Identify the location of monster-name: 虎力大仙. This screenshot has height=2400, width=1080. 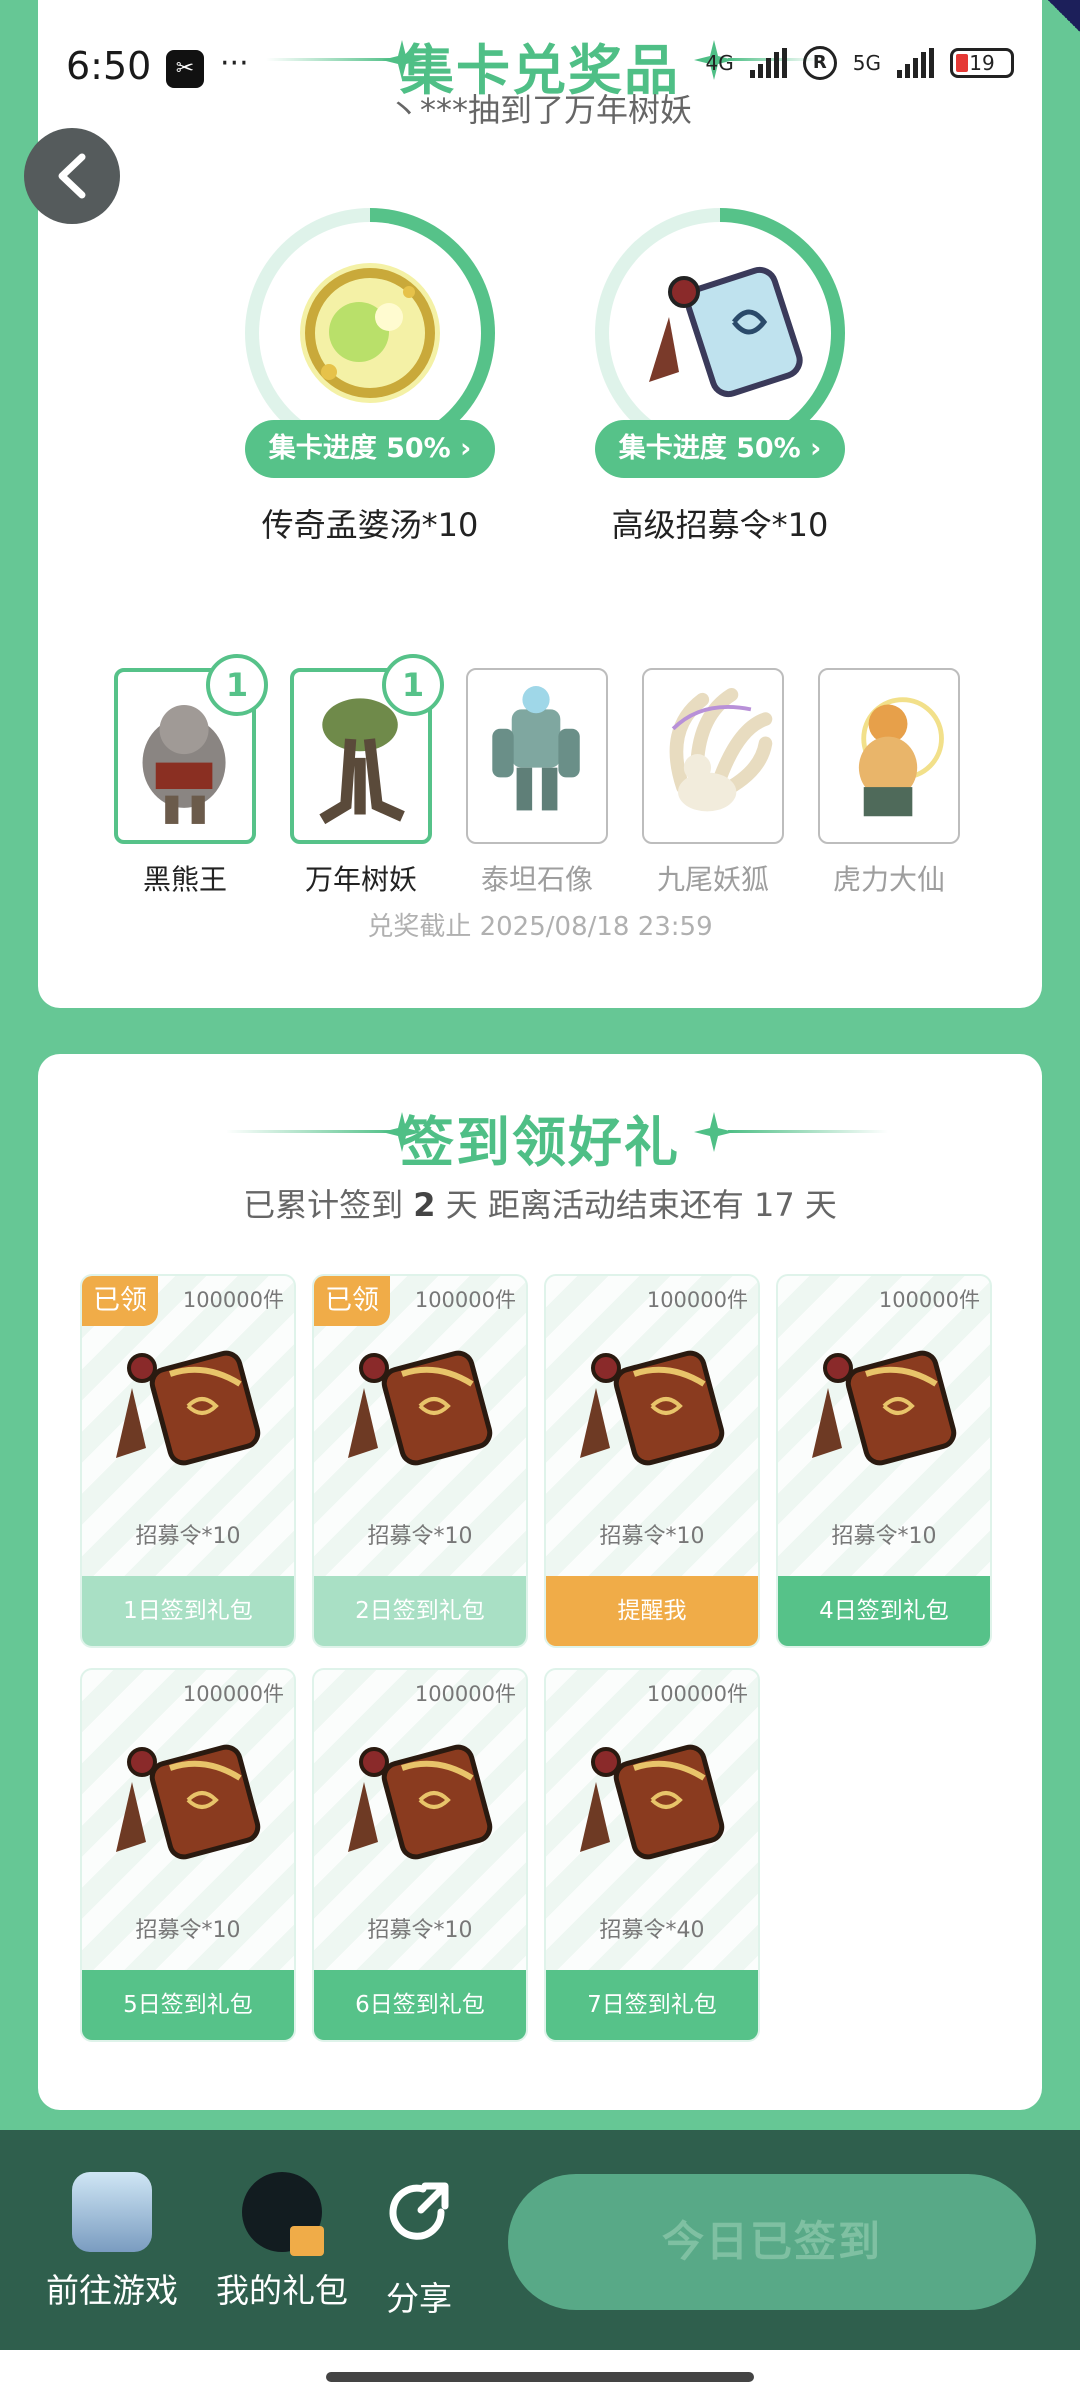
(888, 879).